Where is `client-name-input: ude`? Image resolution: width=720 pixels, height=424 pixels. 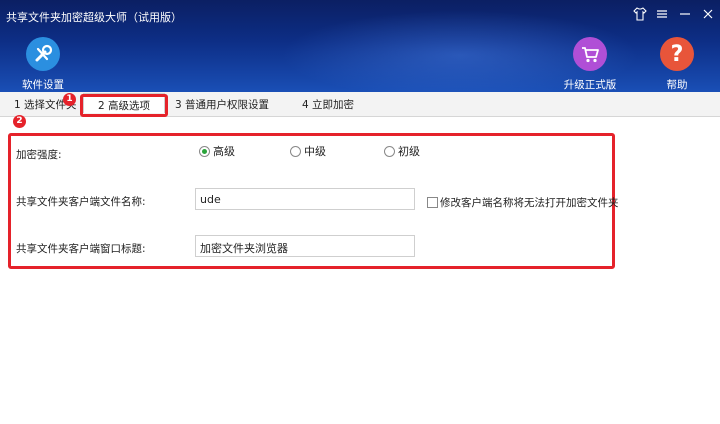 client-name-input: ude is located at coordinates (305, 199).